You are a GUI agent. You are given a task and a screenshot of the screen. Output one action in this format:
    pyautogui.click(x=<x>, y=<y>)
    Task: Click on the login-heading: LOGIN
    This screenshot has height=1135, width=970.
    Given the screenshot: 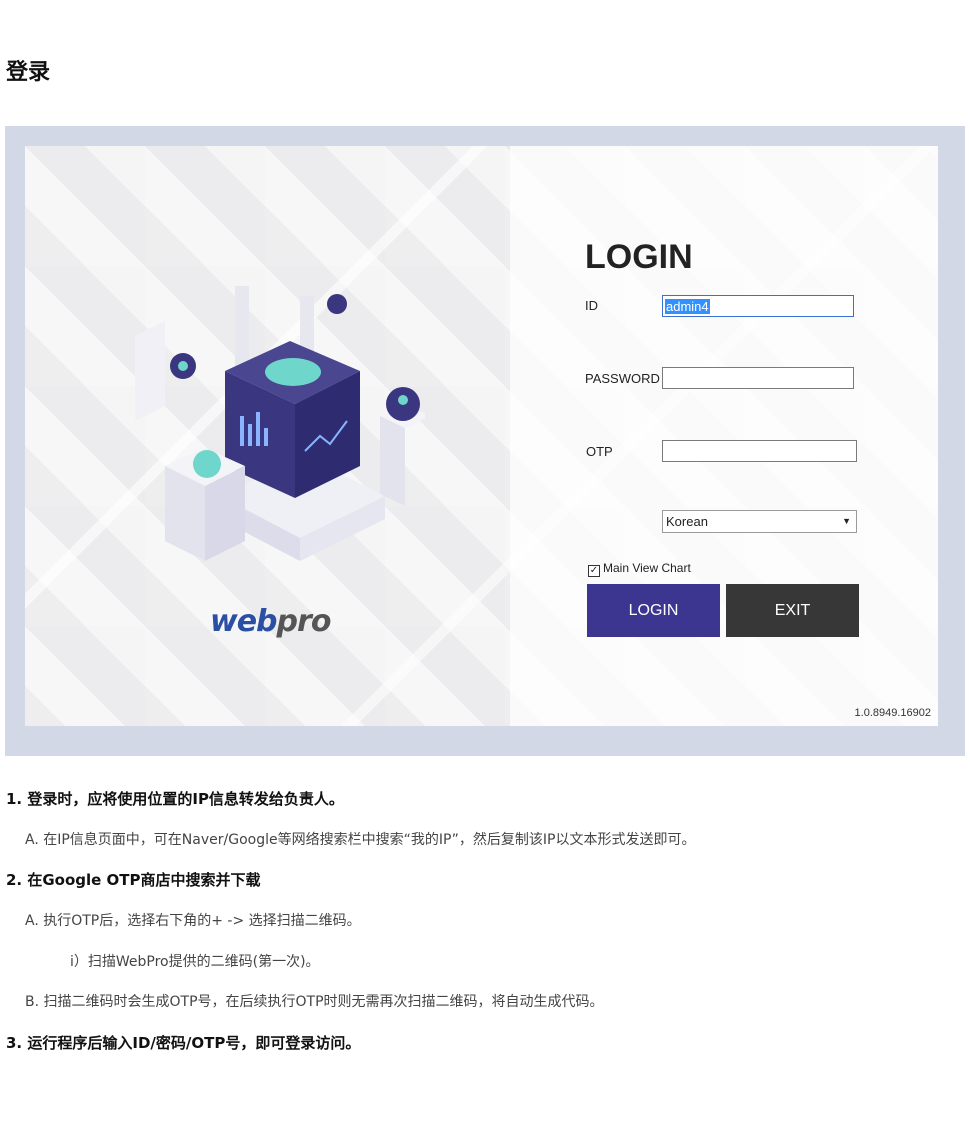 What is the action you would take?
    pyautogui.click(x=639, y=257)
    